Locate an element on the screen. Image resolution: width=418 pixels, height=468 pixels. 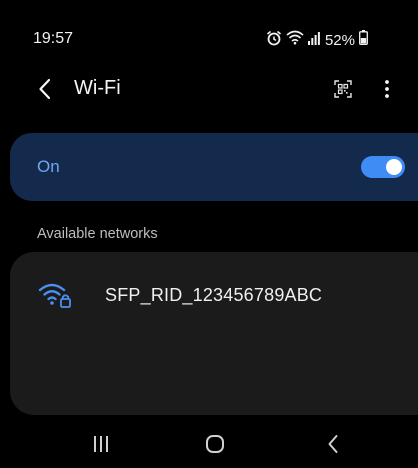
more-options-button is located at coordinates (387, 89).